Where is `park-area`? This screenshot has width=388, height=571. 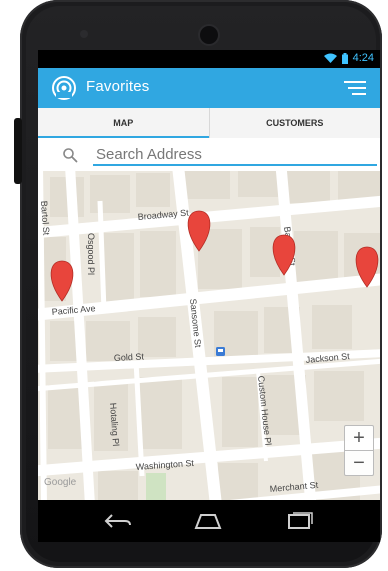
park-area is located at coordinates (156, 486).